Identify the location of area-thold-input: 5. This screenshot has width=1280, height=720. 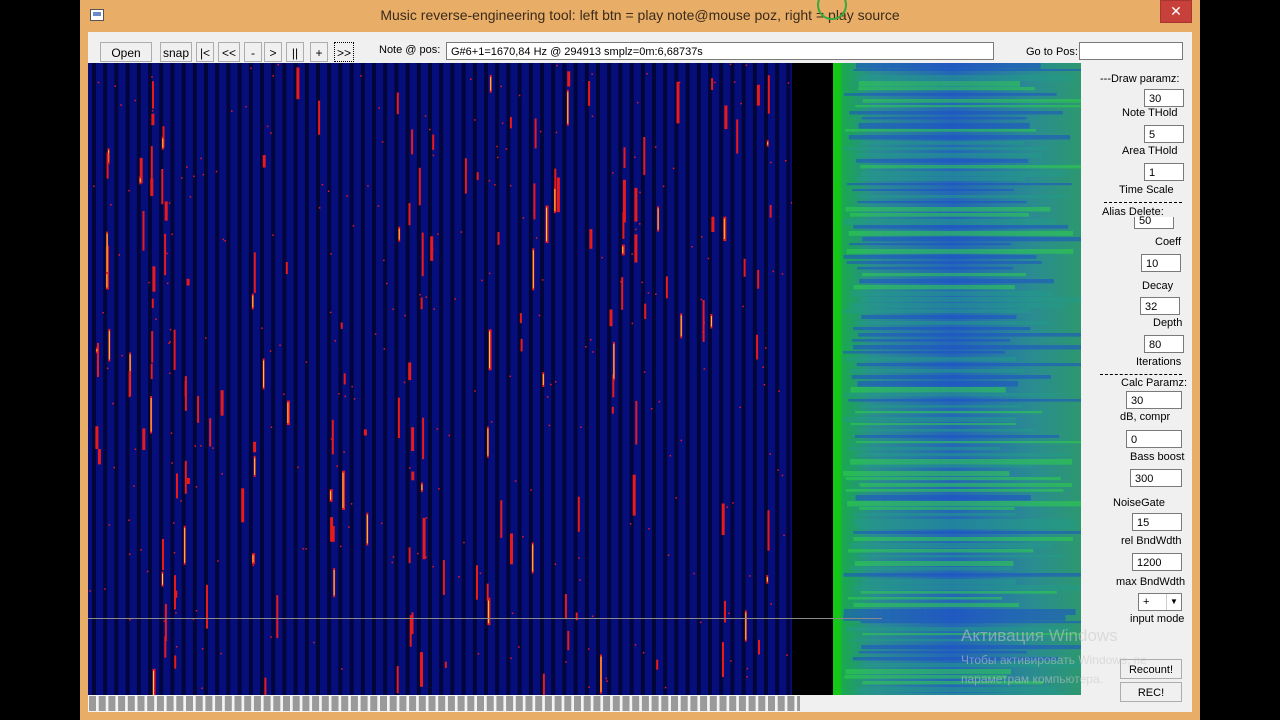
(1164, 134).